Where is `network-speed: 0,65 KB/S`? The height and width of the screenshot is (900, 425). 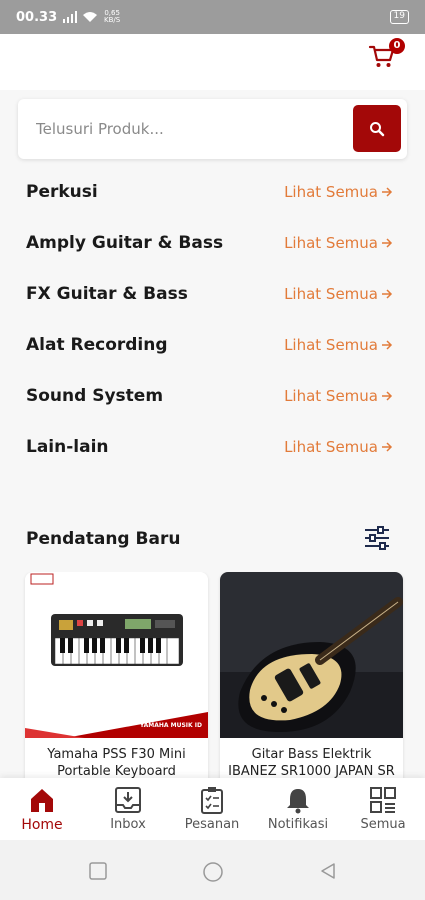 network-speed: 0,65 KB/S is located at coordinates (112, 16).